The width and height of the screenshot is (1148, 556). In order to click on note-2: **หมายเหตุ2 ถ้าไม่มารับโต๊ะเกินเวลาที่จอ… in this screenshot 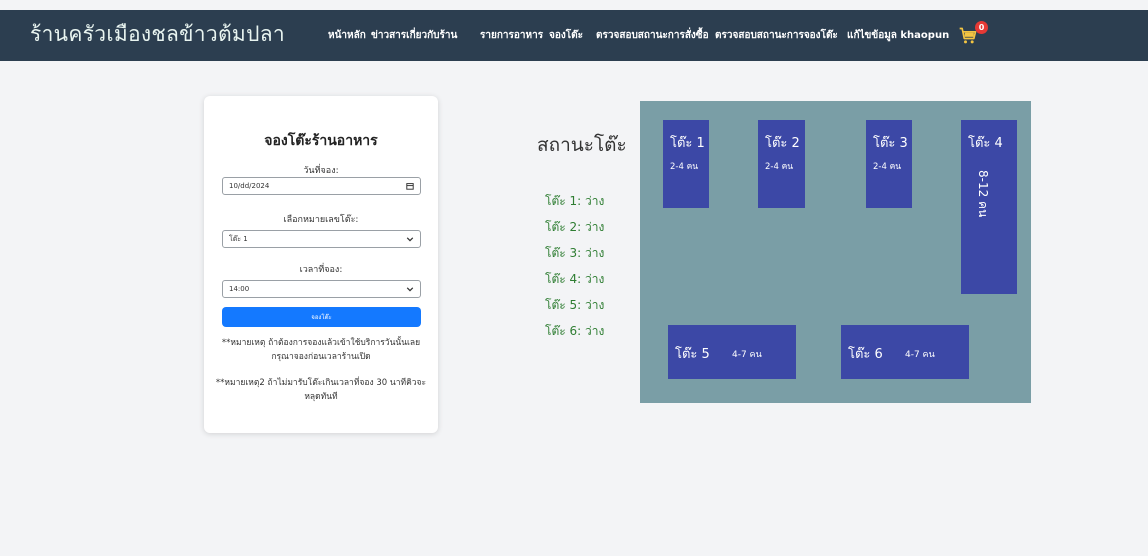, I will do `click(321, 390)`.